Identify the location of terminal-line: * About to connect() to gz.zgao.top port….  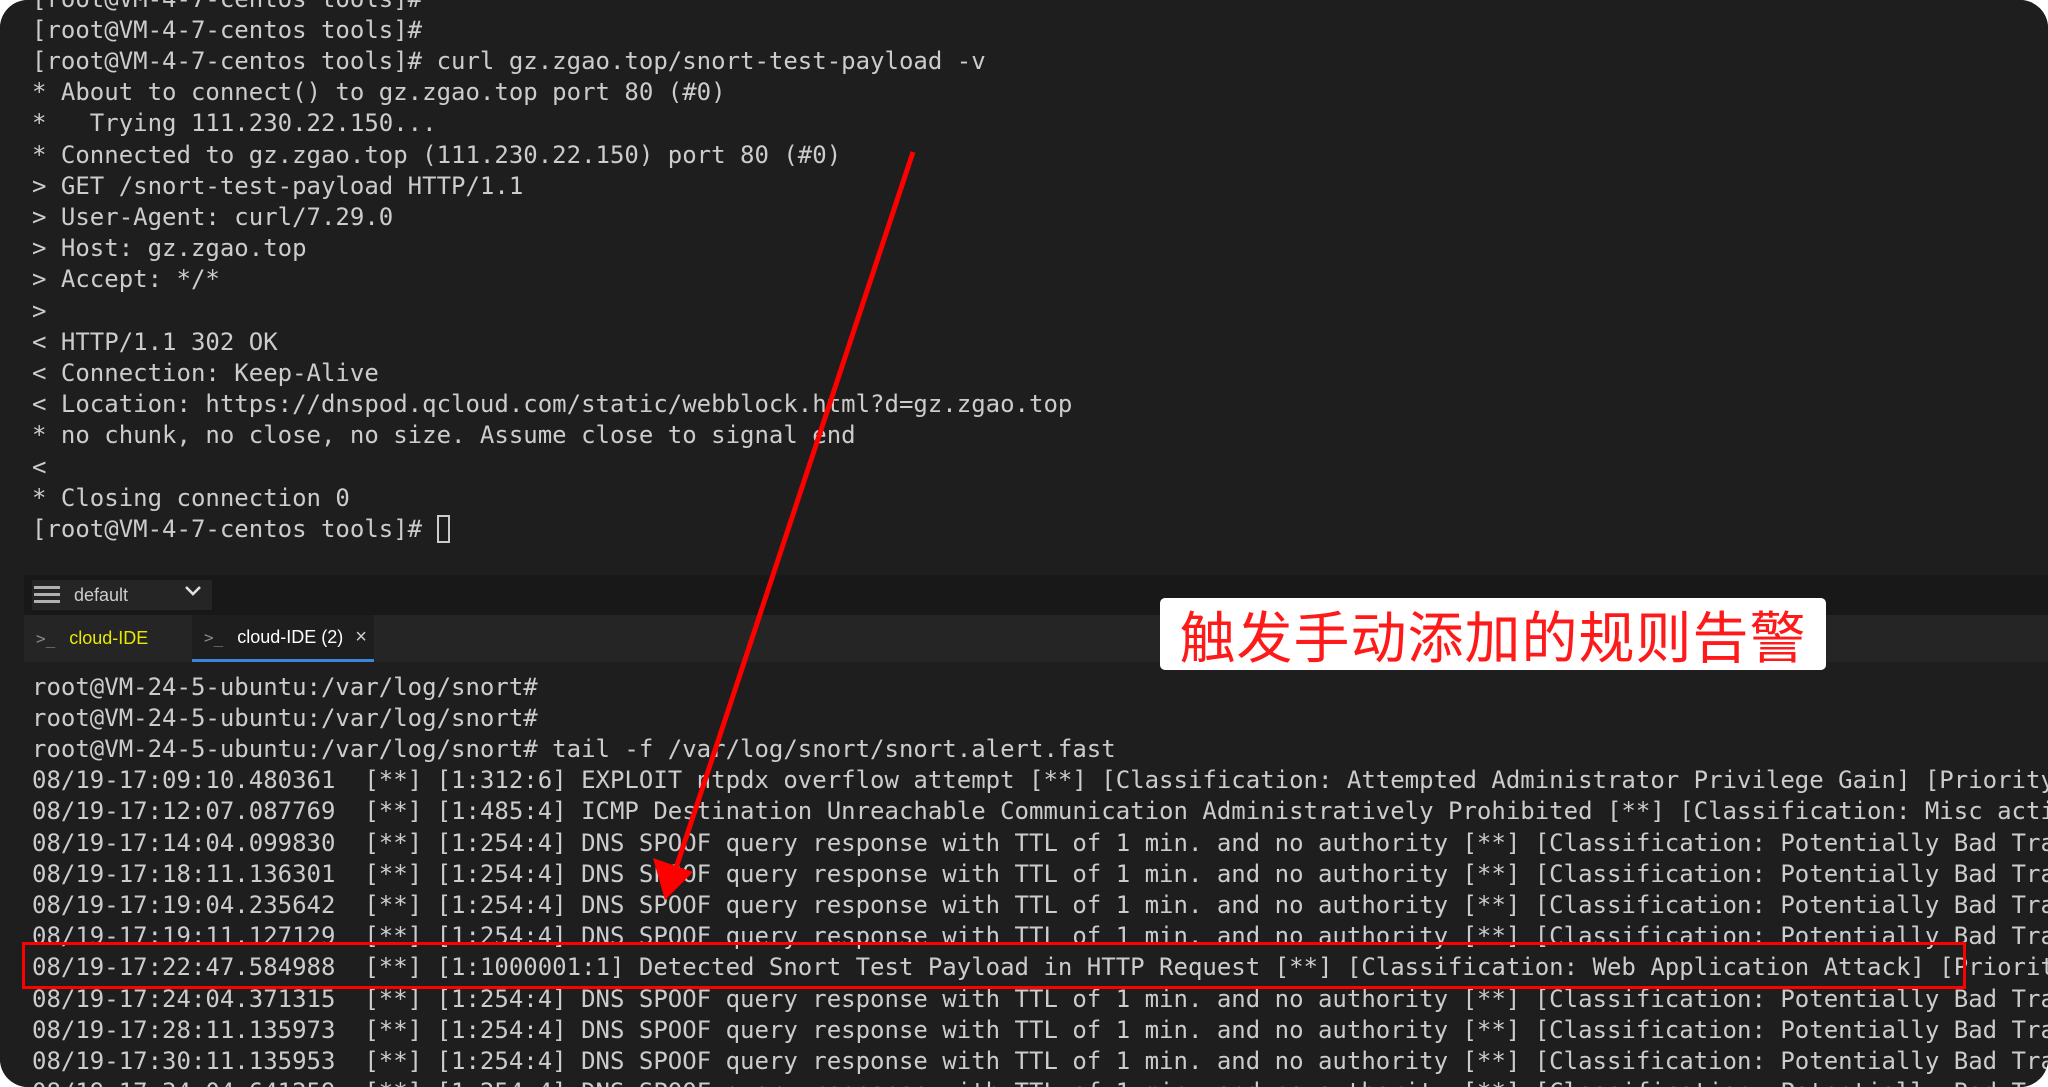
(379, 92).